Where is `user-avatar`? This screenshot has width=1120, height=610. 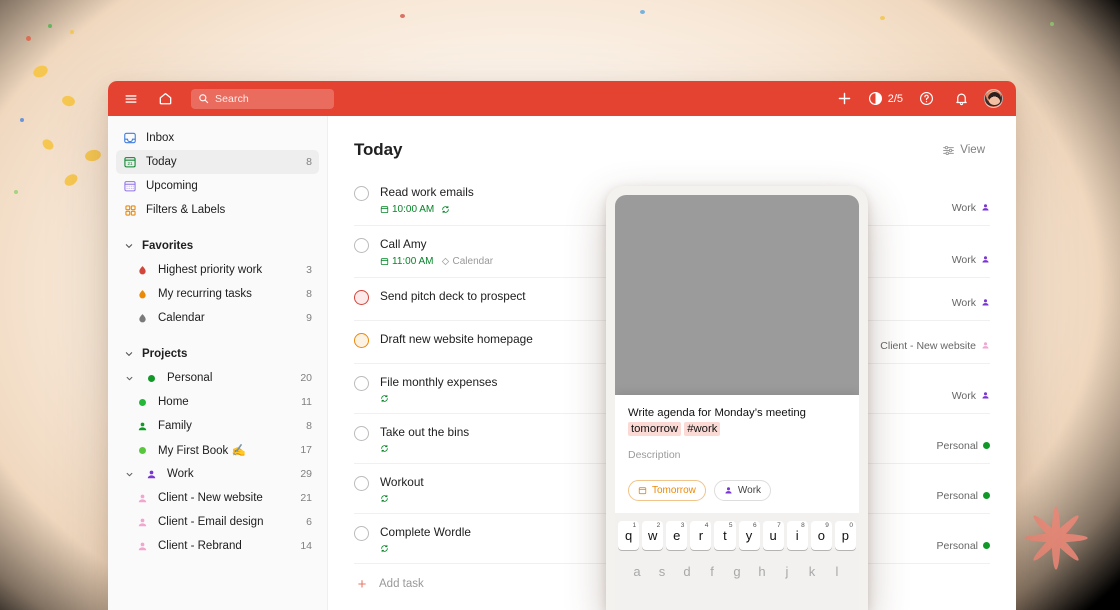
user-avatar is located at coordinates (993, 98).